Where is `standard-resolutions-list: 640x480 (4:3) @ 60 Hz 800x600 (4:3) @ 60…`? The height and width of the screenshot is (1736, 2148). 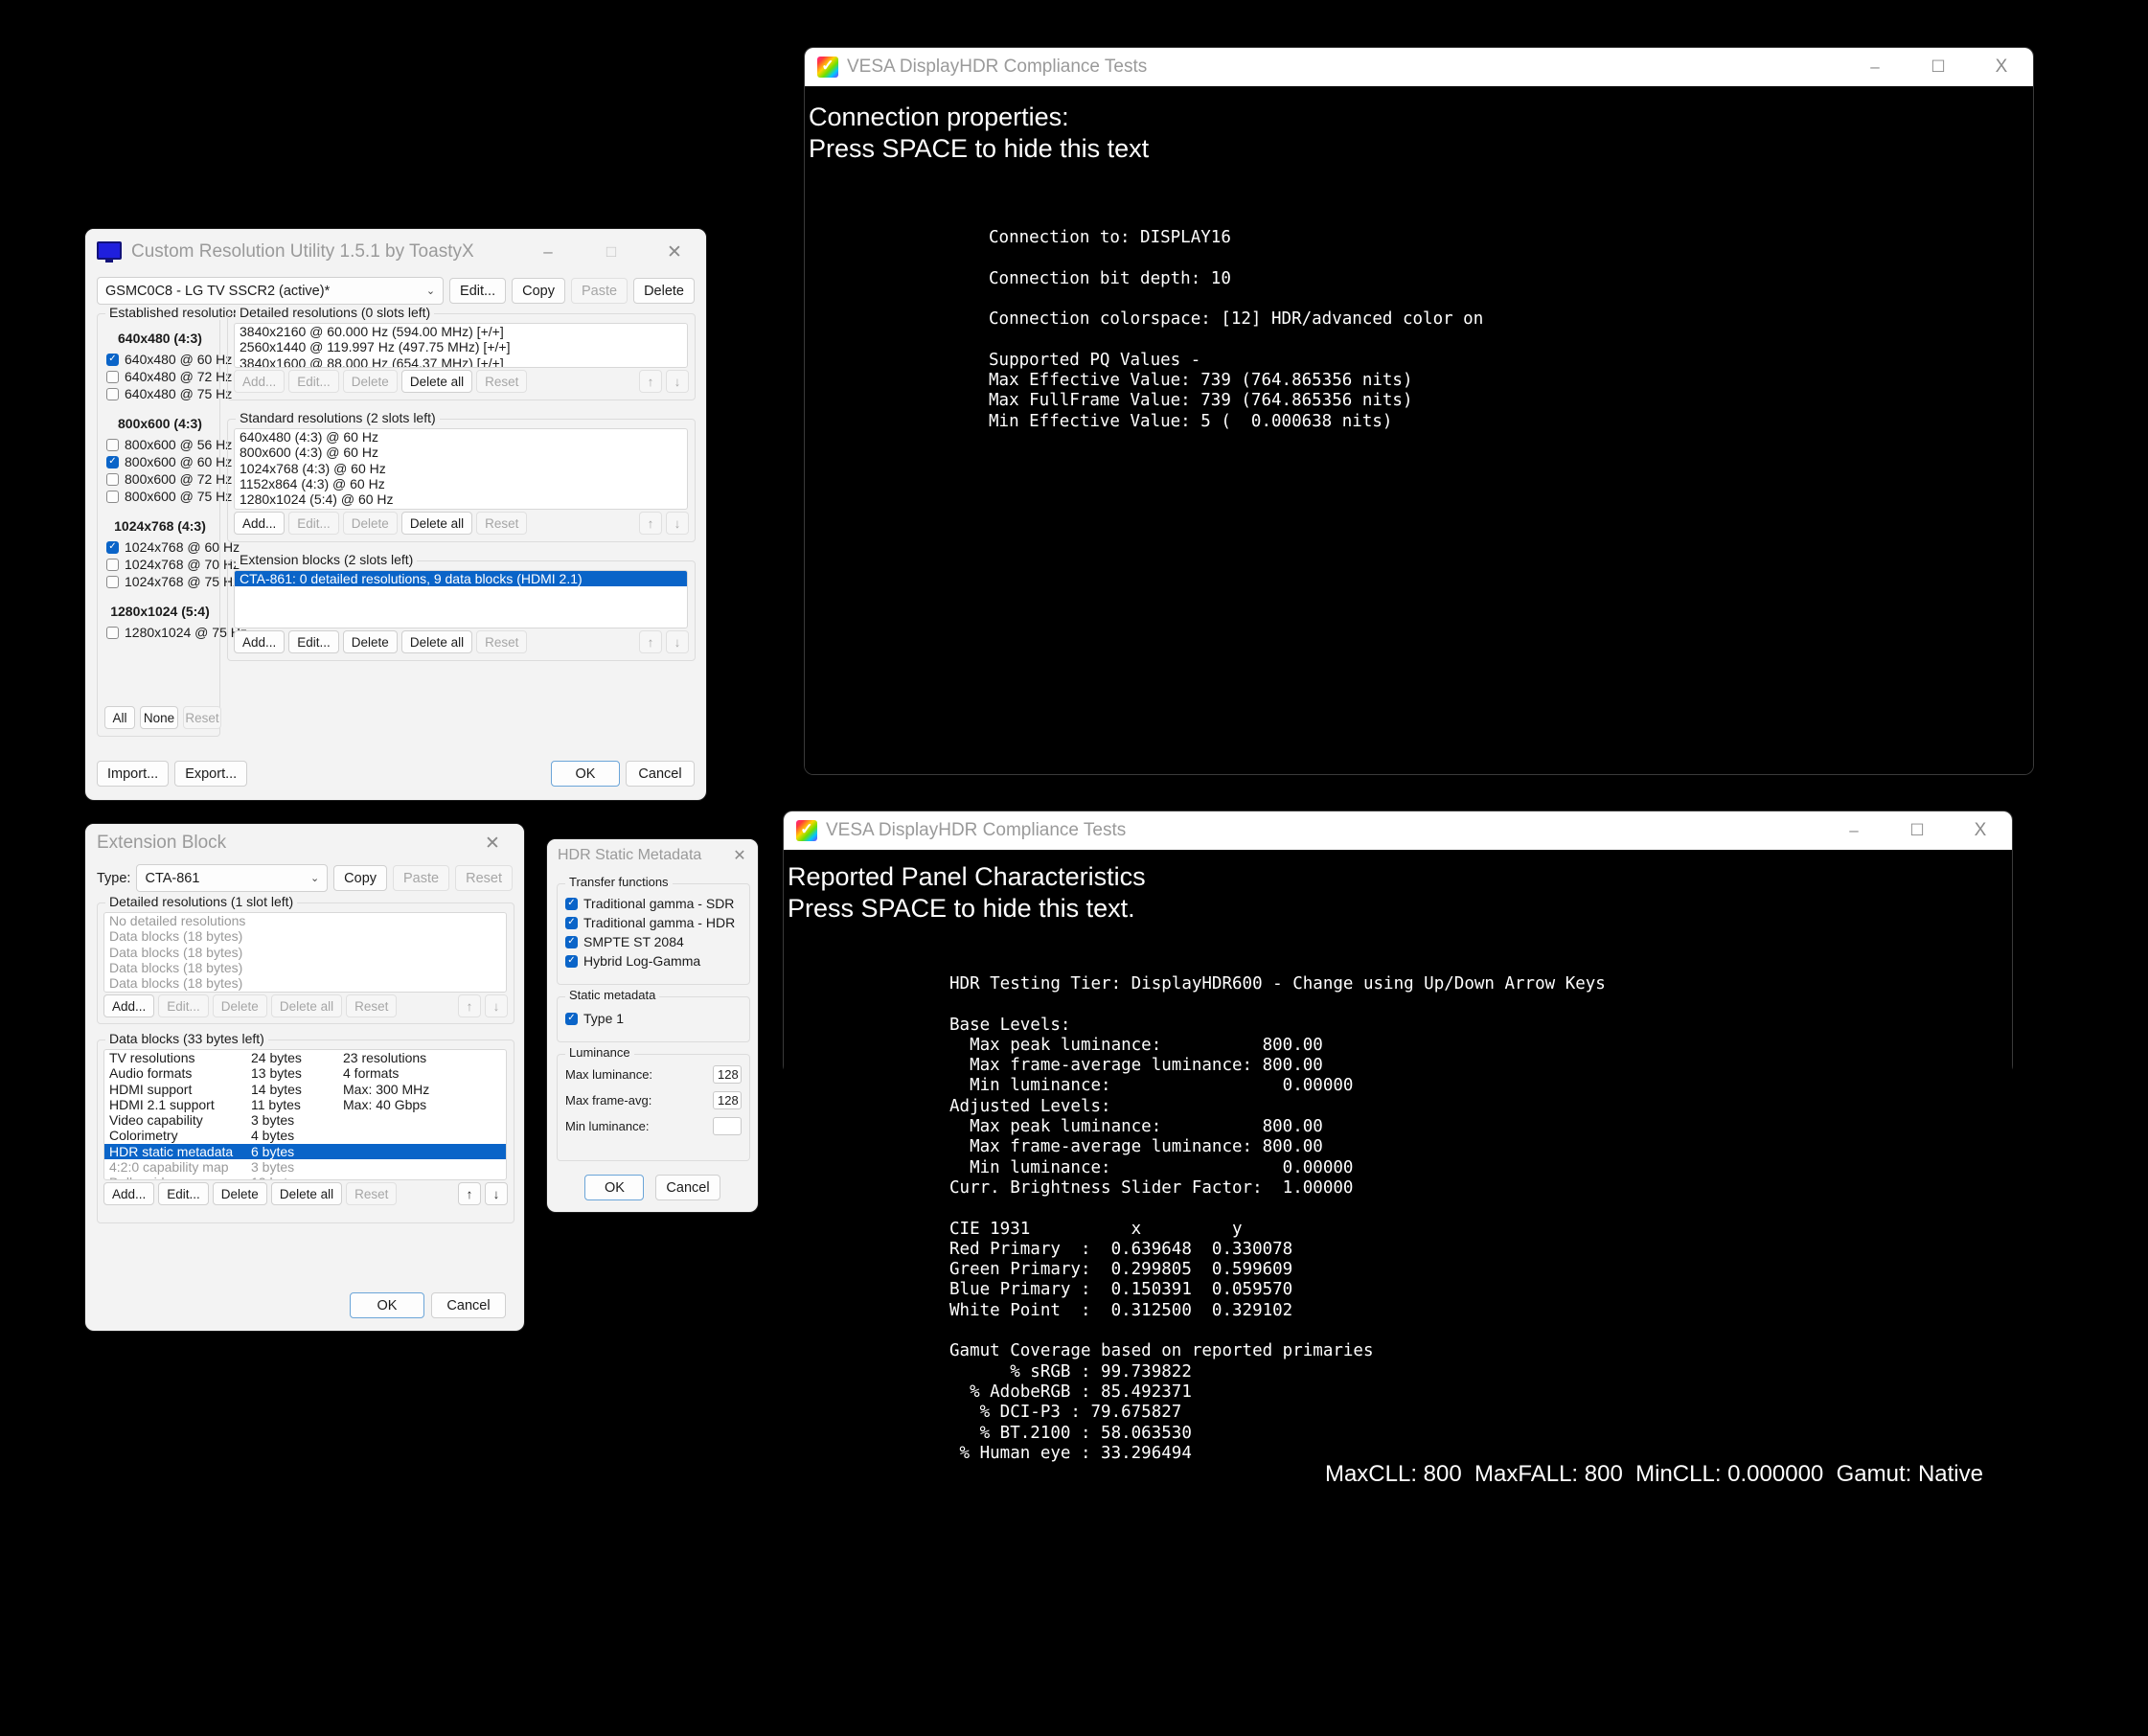
standard-resolutions-list: 640x480 (4:3) @ 60 Hz 800x600 (4:3) @ 60… is located at coordinates (461, 469).